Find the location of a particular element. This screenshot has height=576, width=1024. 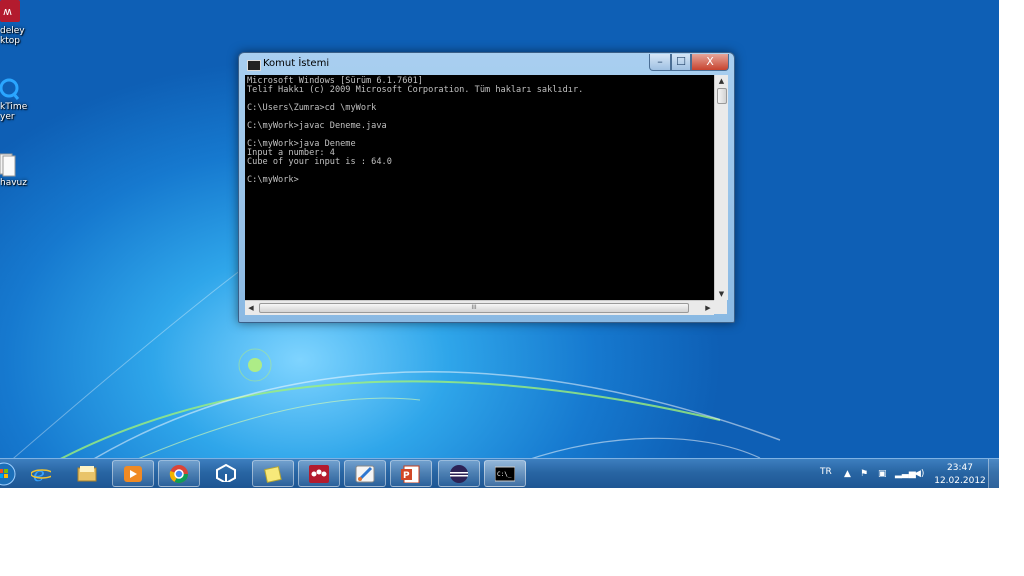

sticky-notes-icon is located at coordinates (273, 474).